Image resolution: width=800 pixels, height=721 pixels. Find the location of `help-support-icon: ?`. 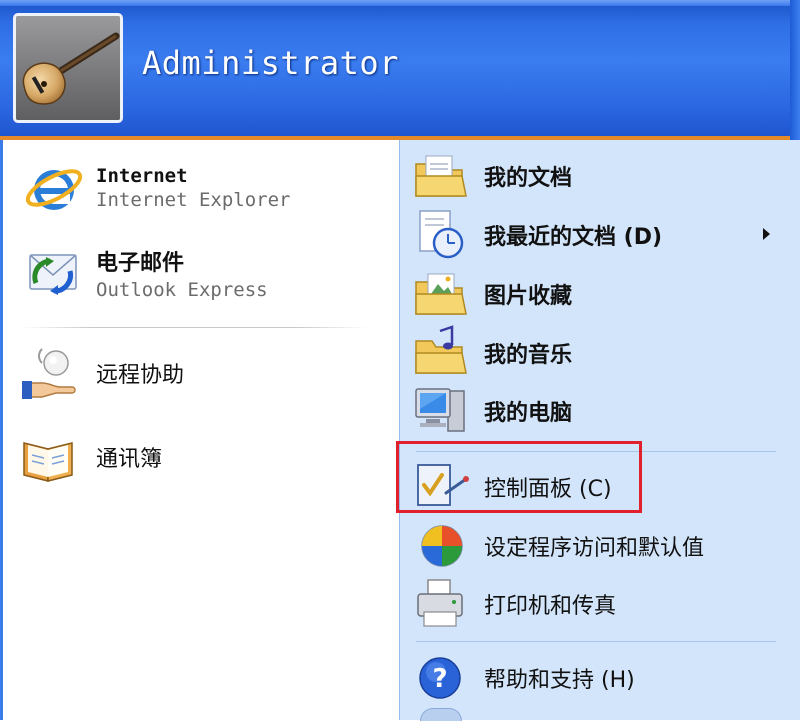

help-support-icon: ? is located at coordinates (442, 678).